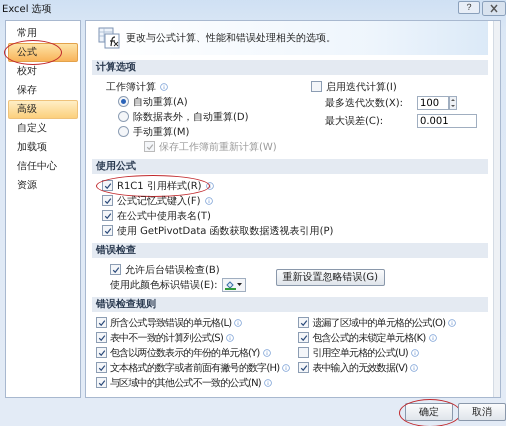 This screenshot has height=426, width=506. Describe the element at coordinates (218, 147) in the screenshot. I see `checkbox-label: 保存工作簿前重新计算(W)` at that location.